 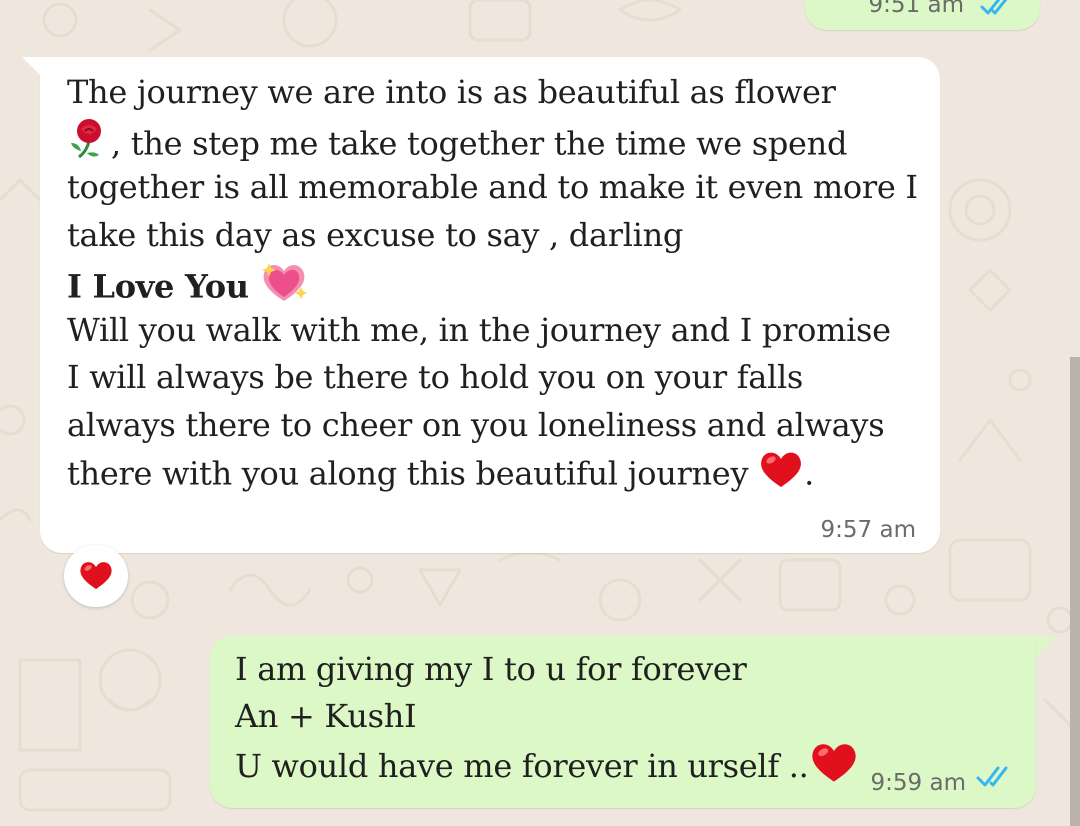 What do you see at coordinates (158, 286) in the screenshot?
I see `message-line-bold: I Love You` at bounding box center [158, 286].